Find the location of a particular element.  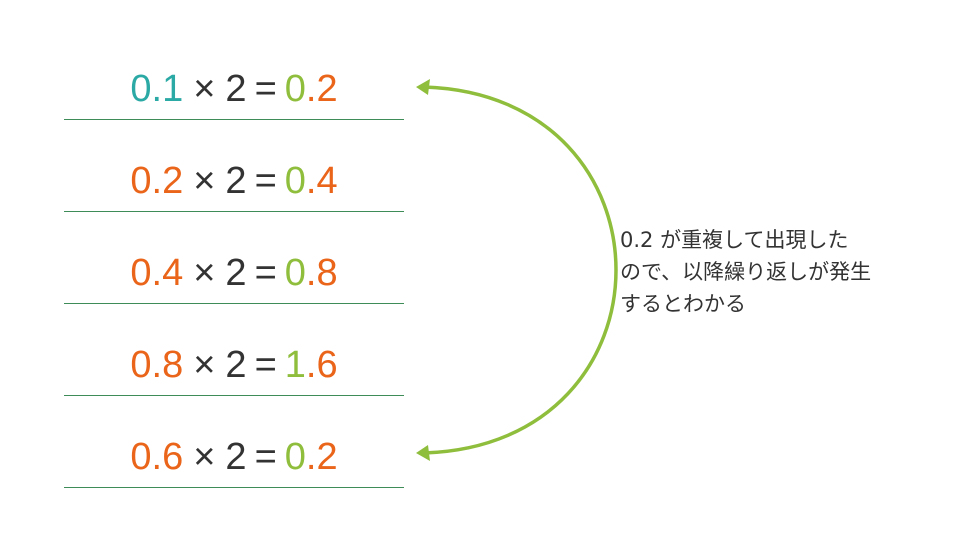

note-line-2: ので、以降繰り返しが発生 is located at coordinates (746, 272).